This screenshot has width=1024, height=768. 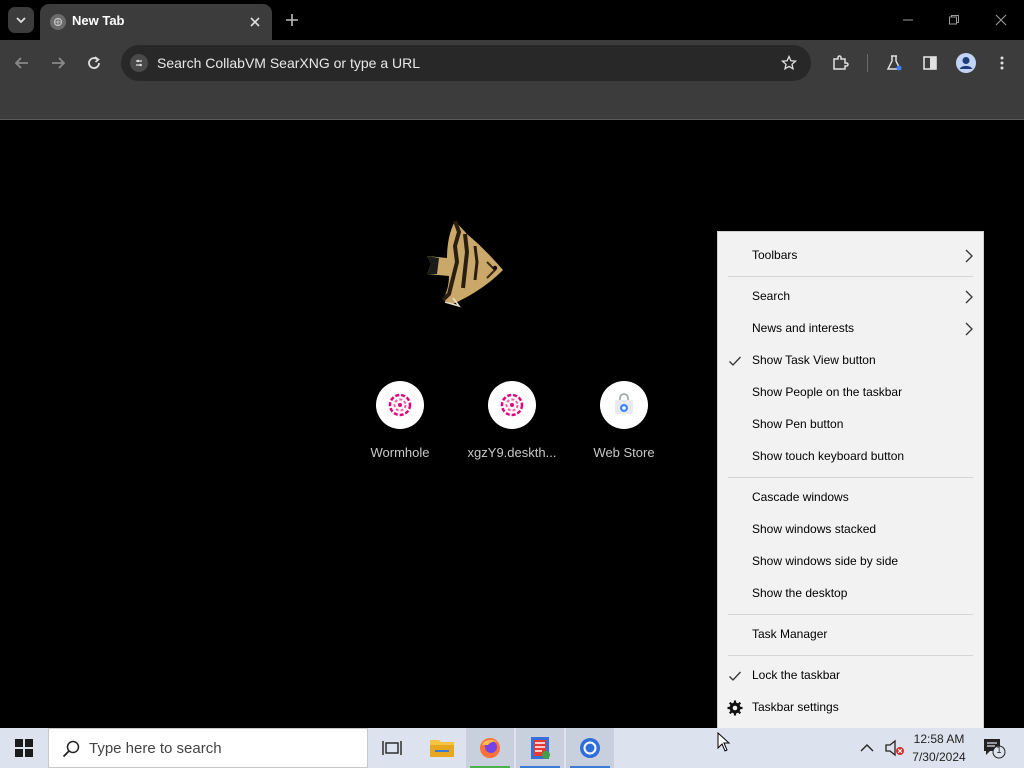 What do you see at coordinates (850, 676) in the screenshot?
I see `menu-item-lock-taskbar: Lock the taskbar` at bounding box center [850, 676].